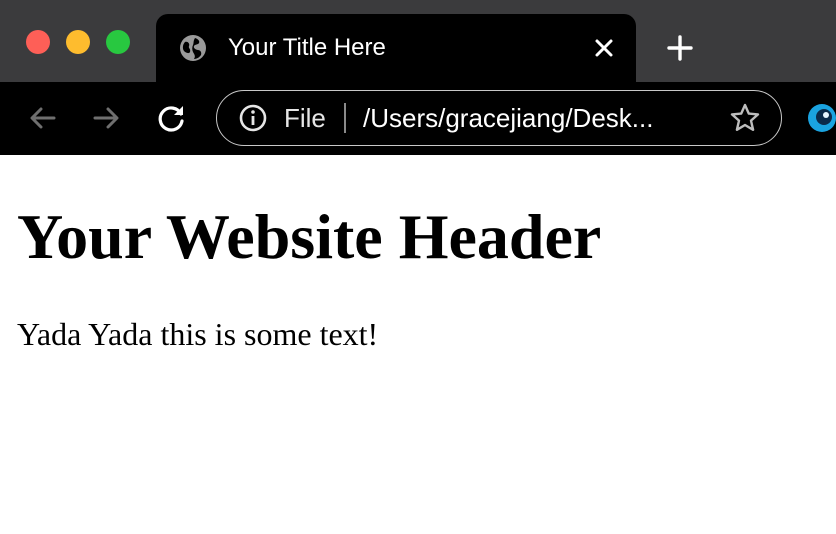  I want to click on info-icon, so click(253, 118).